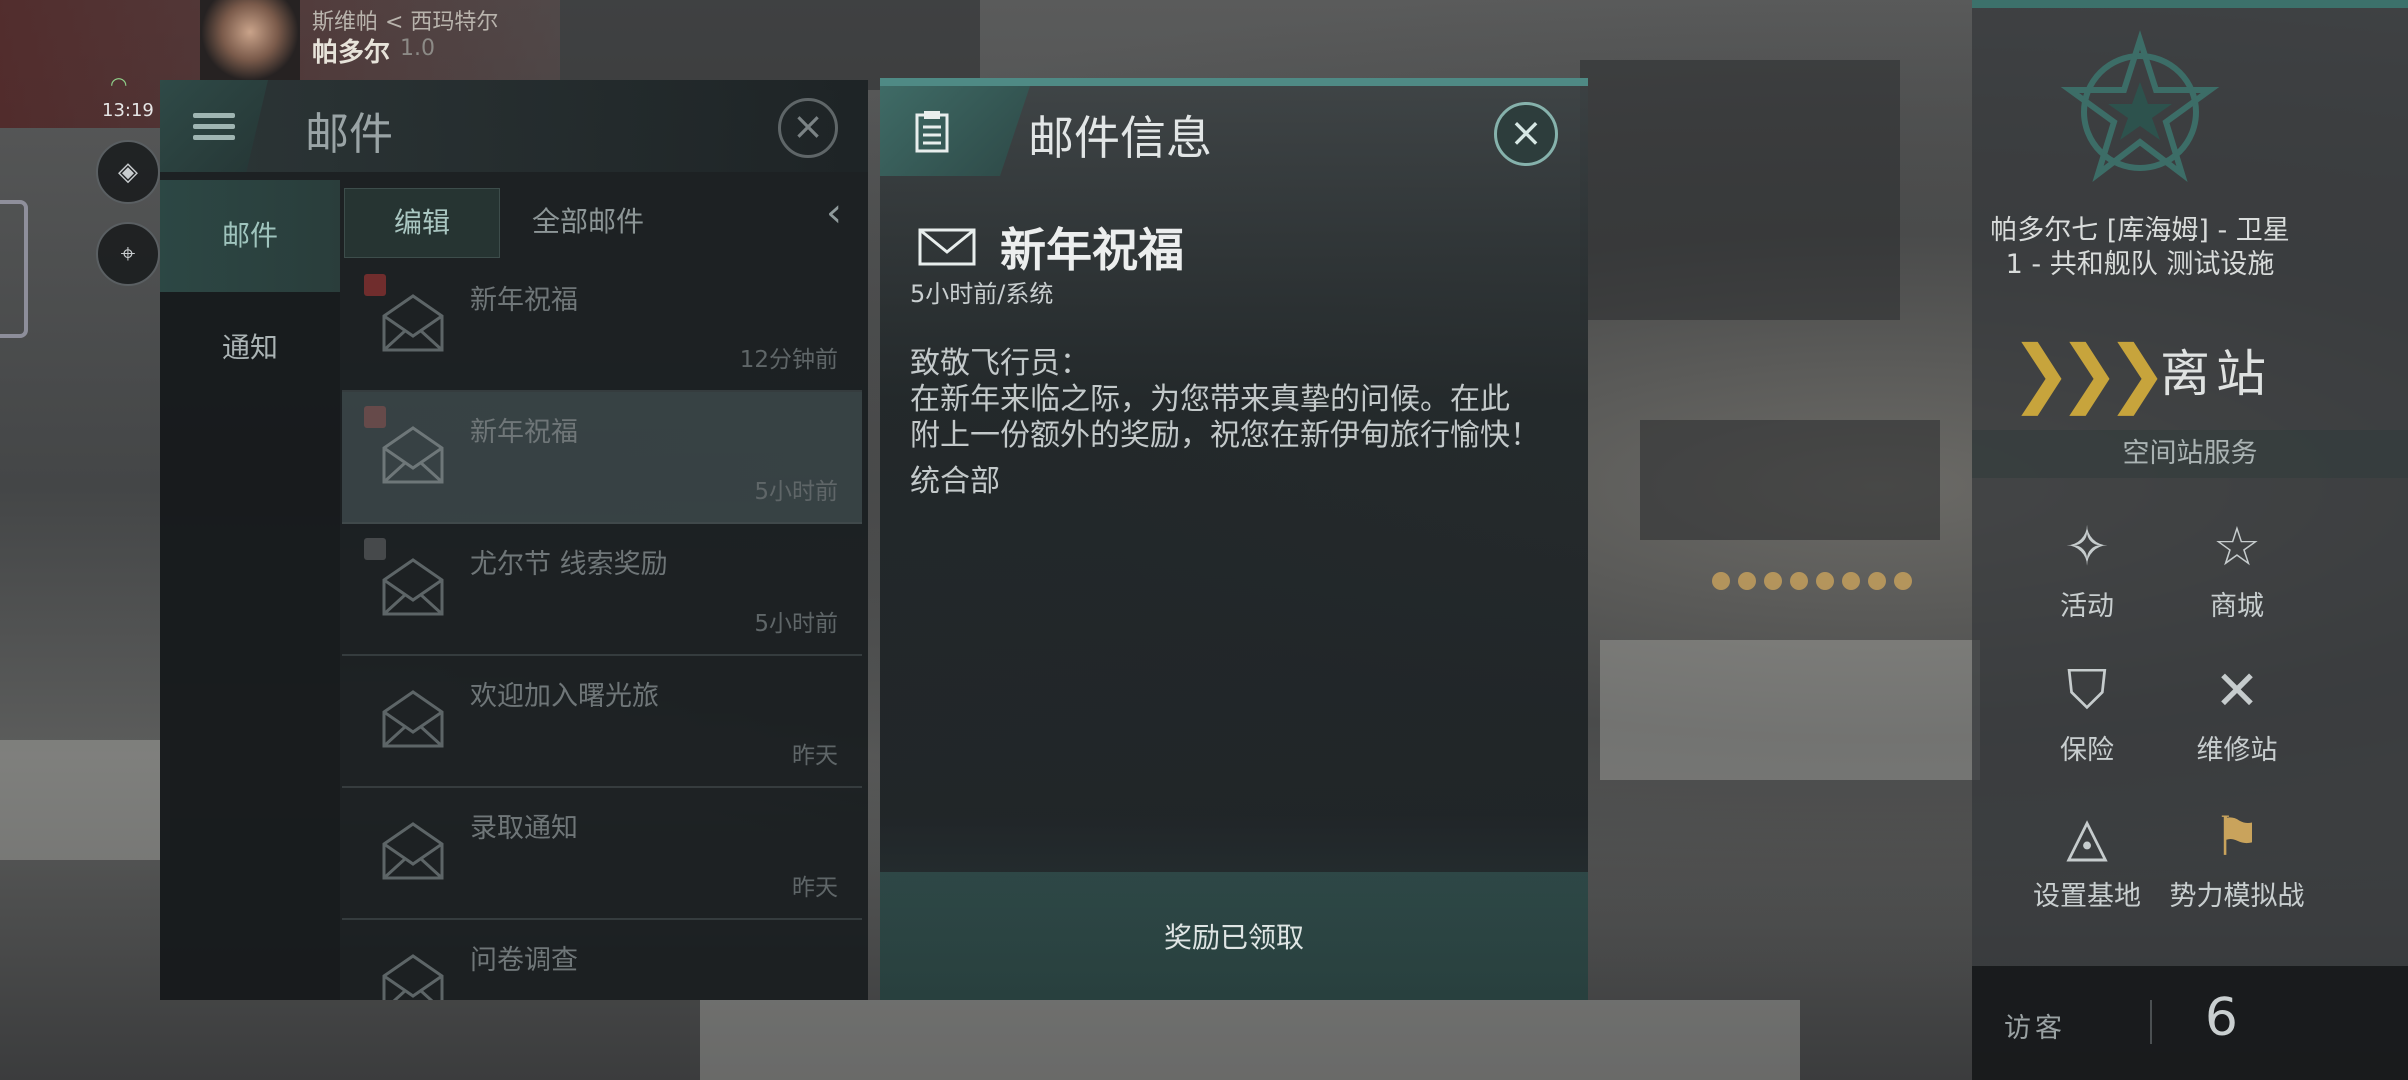 This screenshot has height=1080, width=2408. I want to click on sidebar-accent, so click(2190, 4).